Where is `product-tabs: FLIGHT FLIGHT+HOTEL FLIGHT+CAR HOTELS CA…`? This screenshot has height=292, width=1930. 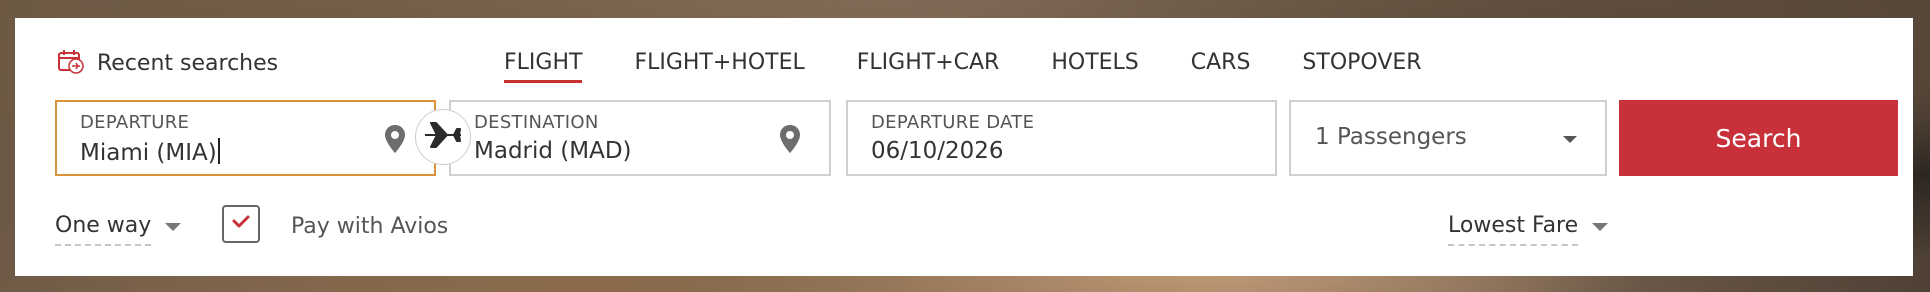 product-tabs: FLIGHT FLIGHT+HOTEL FLIGHT+CAR HOTELS CA… is located at coordinates (989, 66).